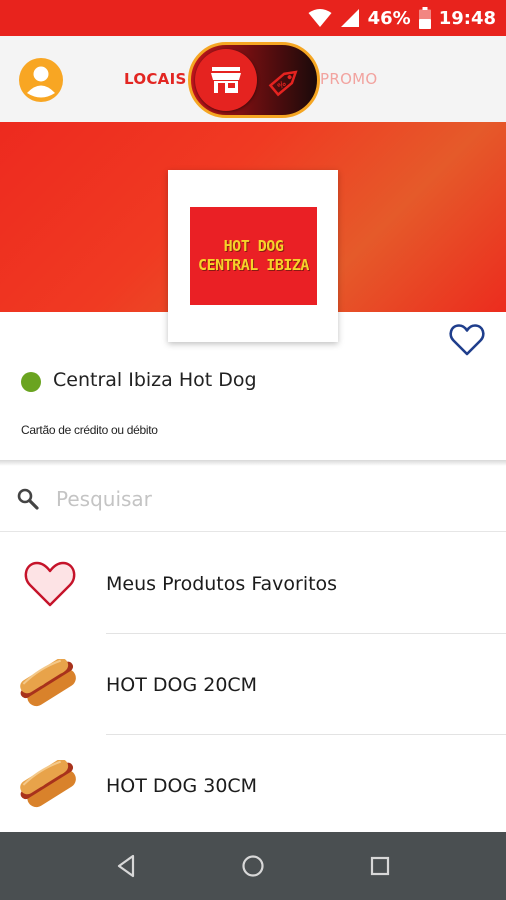 This screenshot has width=506, height=900. I want to click on store-icon, so click(226, 80).